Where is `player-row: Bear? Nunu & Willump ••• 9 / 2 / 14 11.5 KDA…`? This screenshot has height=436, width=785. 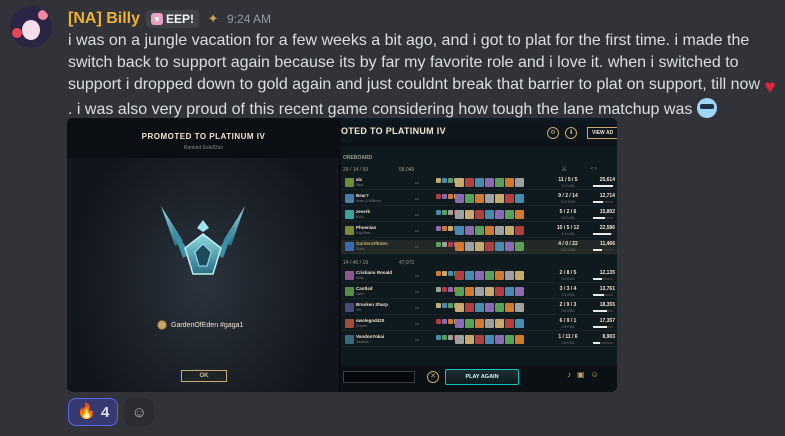 player-row: Bear? Nunu & Willump ••• 9 / 2 / 14 11.5 KDA… is located at coordinates (479, 199).